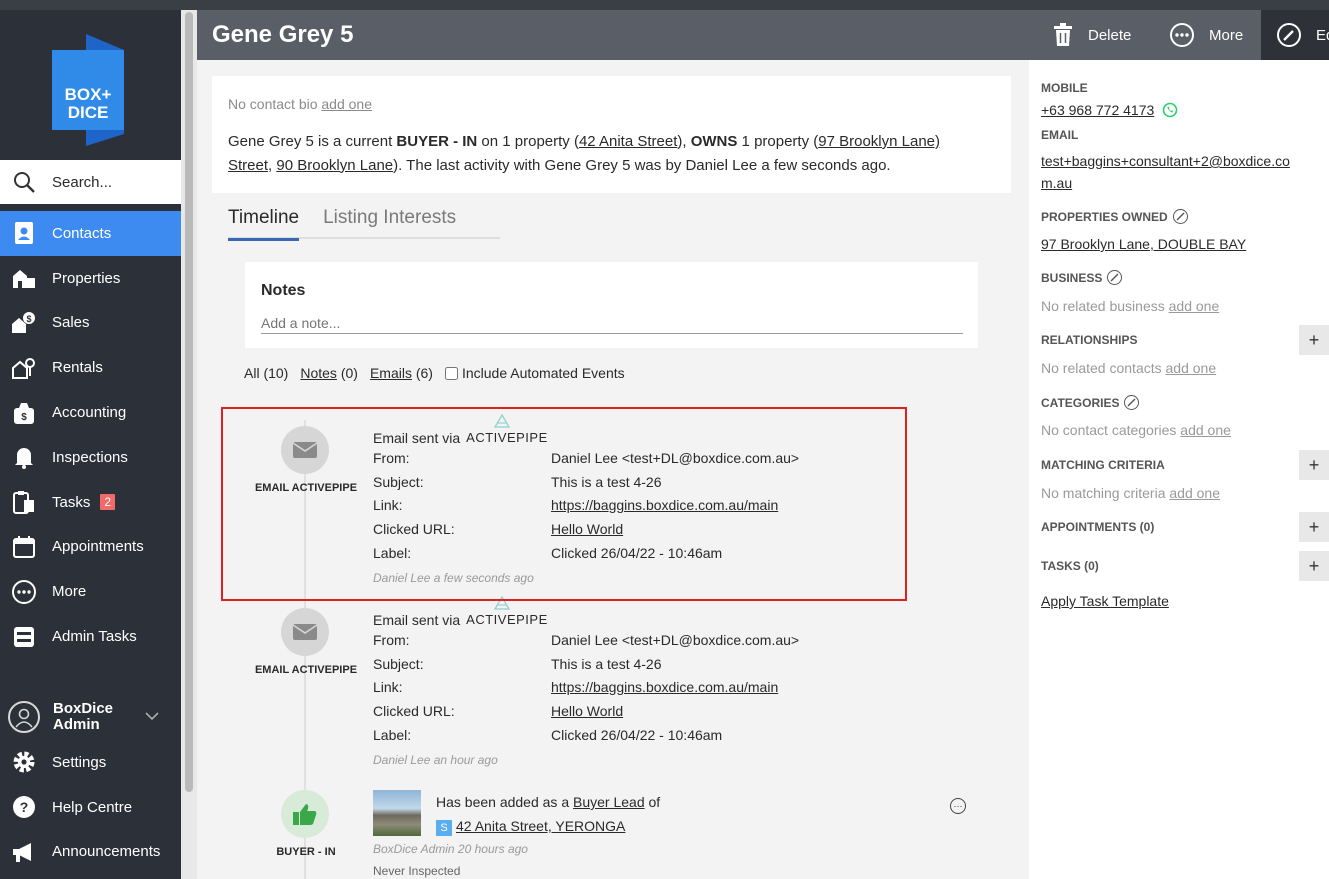 This screenshot has height=879, width=1329. Describe the element at coordinates (318, 373) in the screenshot. I see `filter-notes-label: Notes` at that location.